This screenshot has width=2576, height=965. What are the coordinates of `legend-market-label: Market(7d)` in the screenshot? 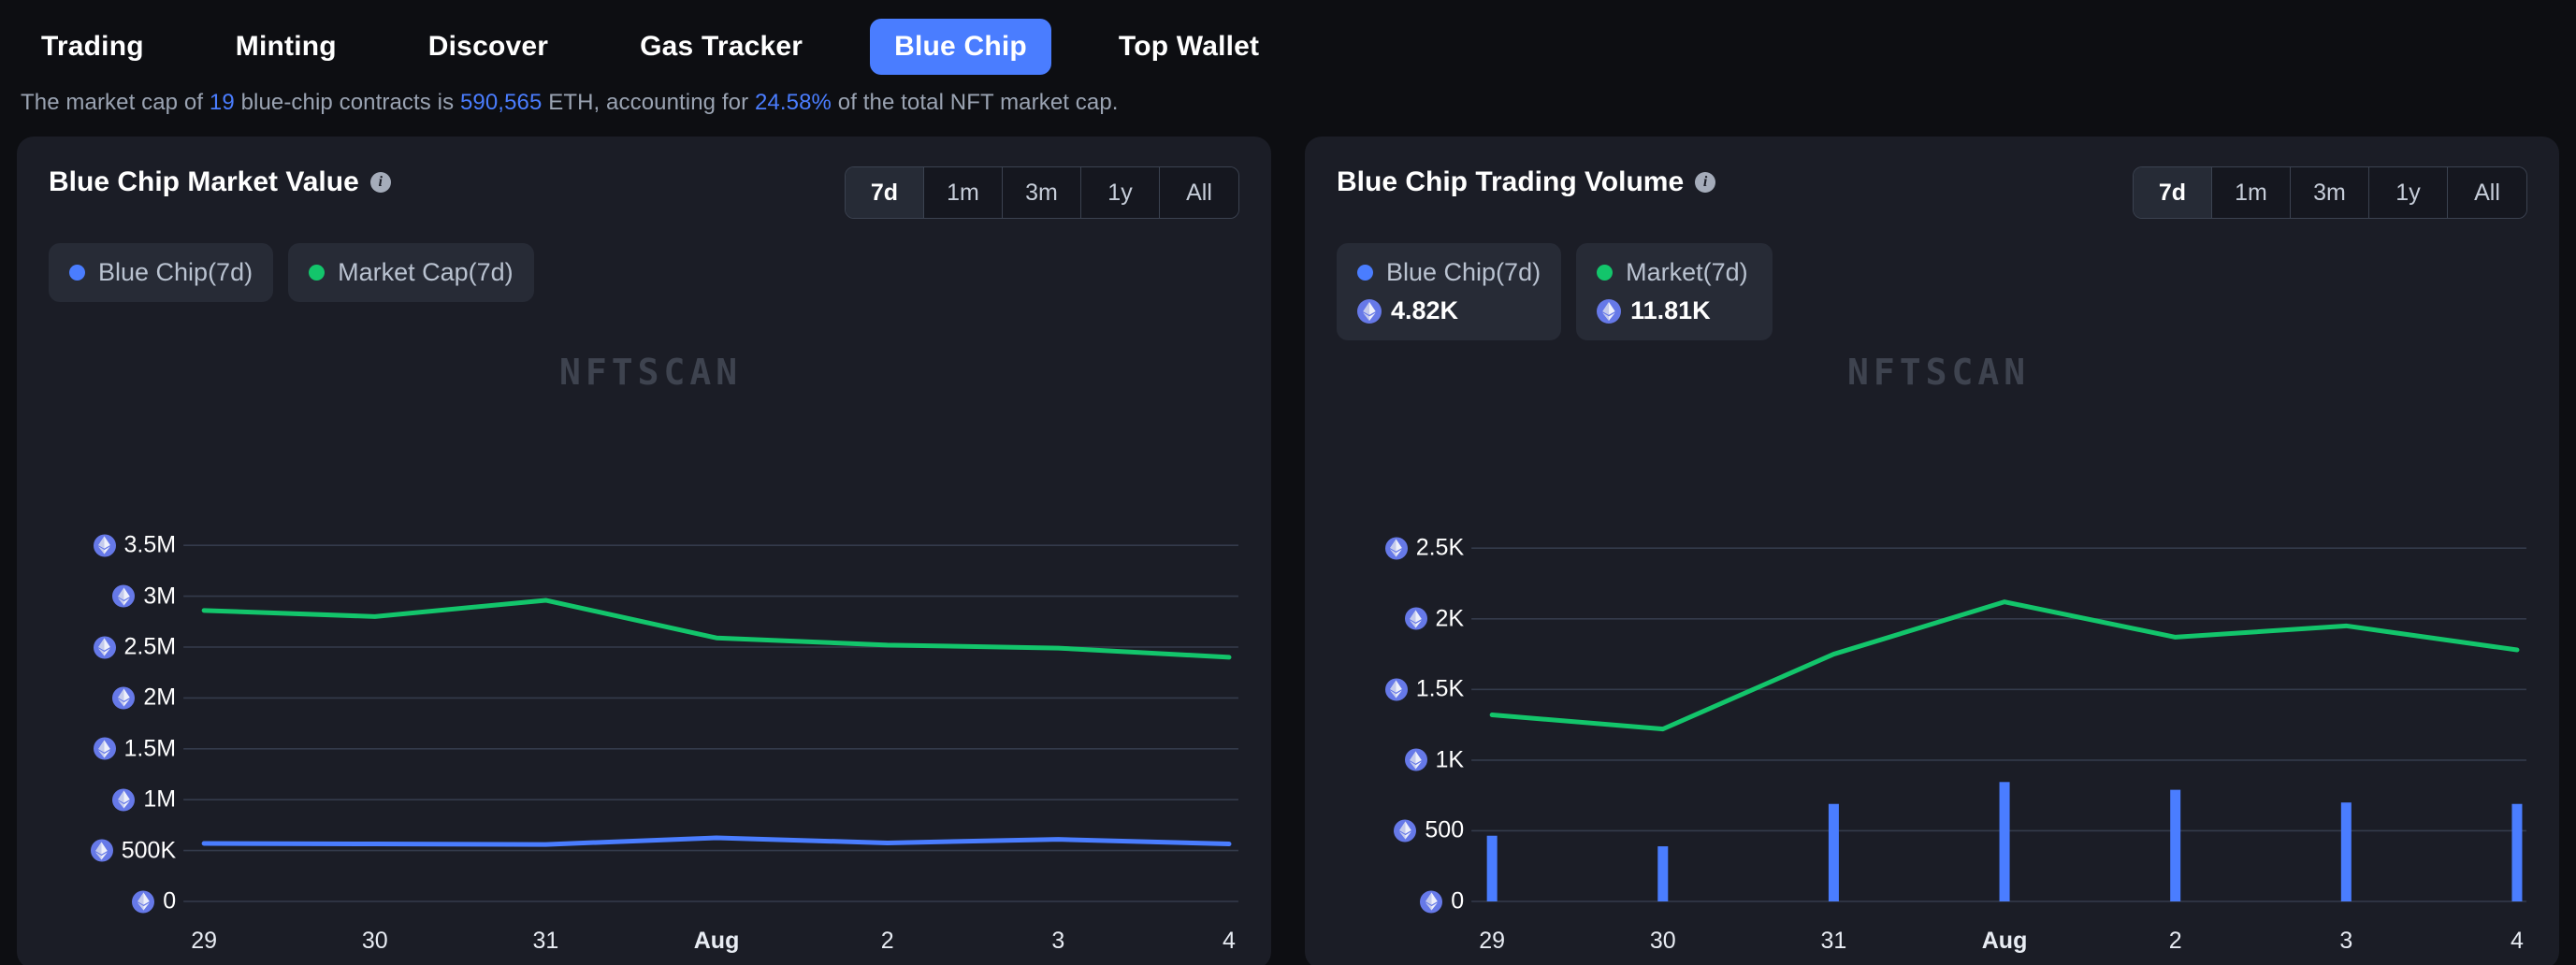 It's located at (1687, 272).